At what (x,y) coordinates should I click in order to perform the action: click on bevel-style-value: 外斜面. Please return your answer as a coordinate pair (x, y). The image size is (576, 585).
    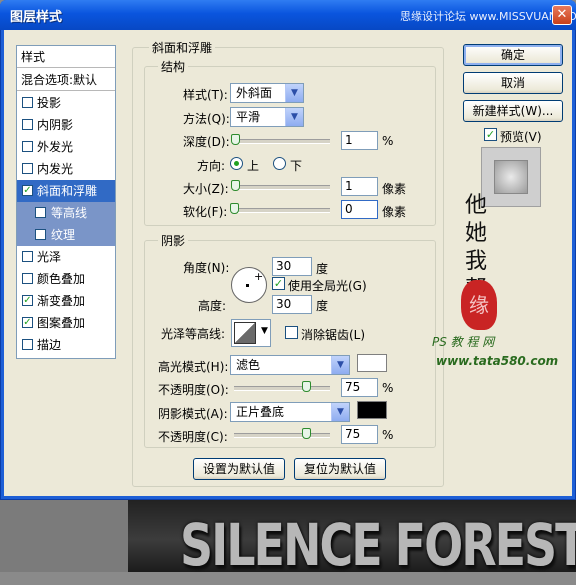
    Looking at the image, I should click on (254, 93).